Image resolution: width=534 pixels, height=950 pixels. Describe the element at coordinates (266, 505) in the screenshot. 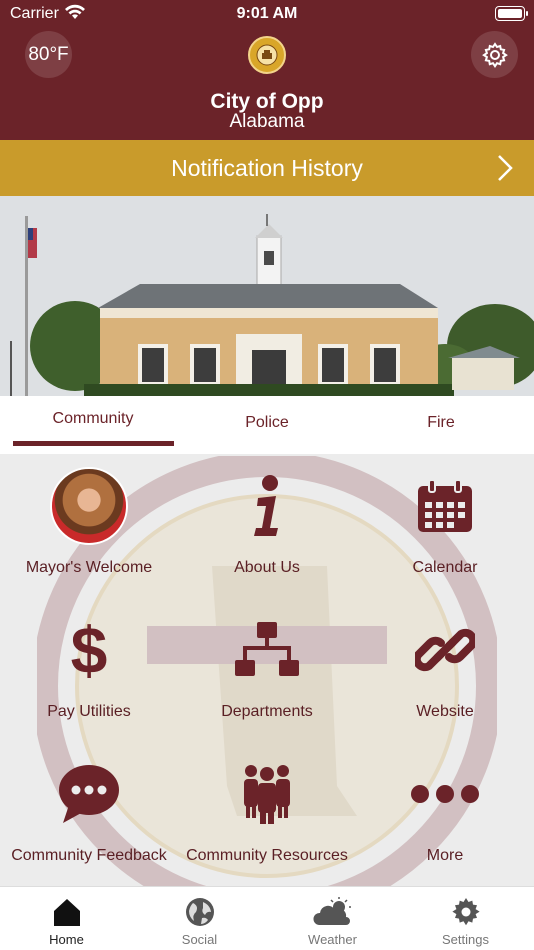

I see `info-icon` at that location.